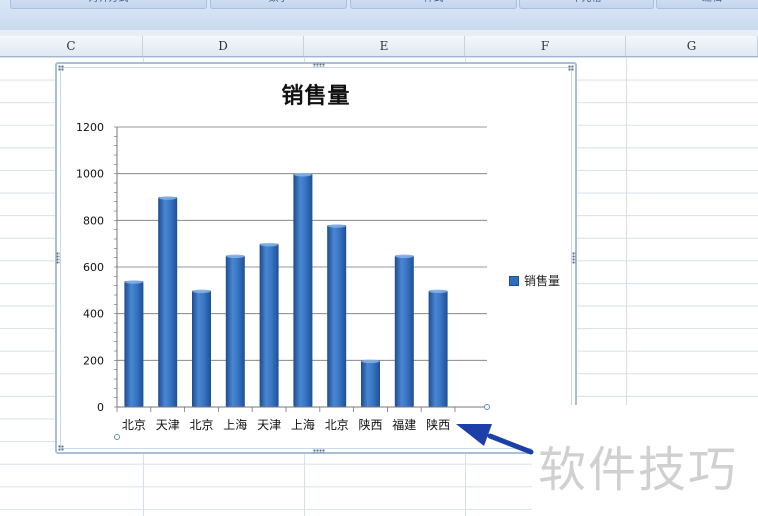 This screenshot has height=516, width=758. Describe the element at coordinates (514, 280) in the screenshot. I see `legend-swatch` at that location.